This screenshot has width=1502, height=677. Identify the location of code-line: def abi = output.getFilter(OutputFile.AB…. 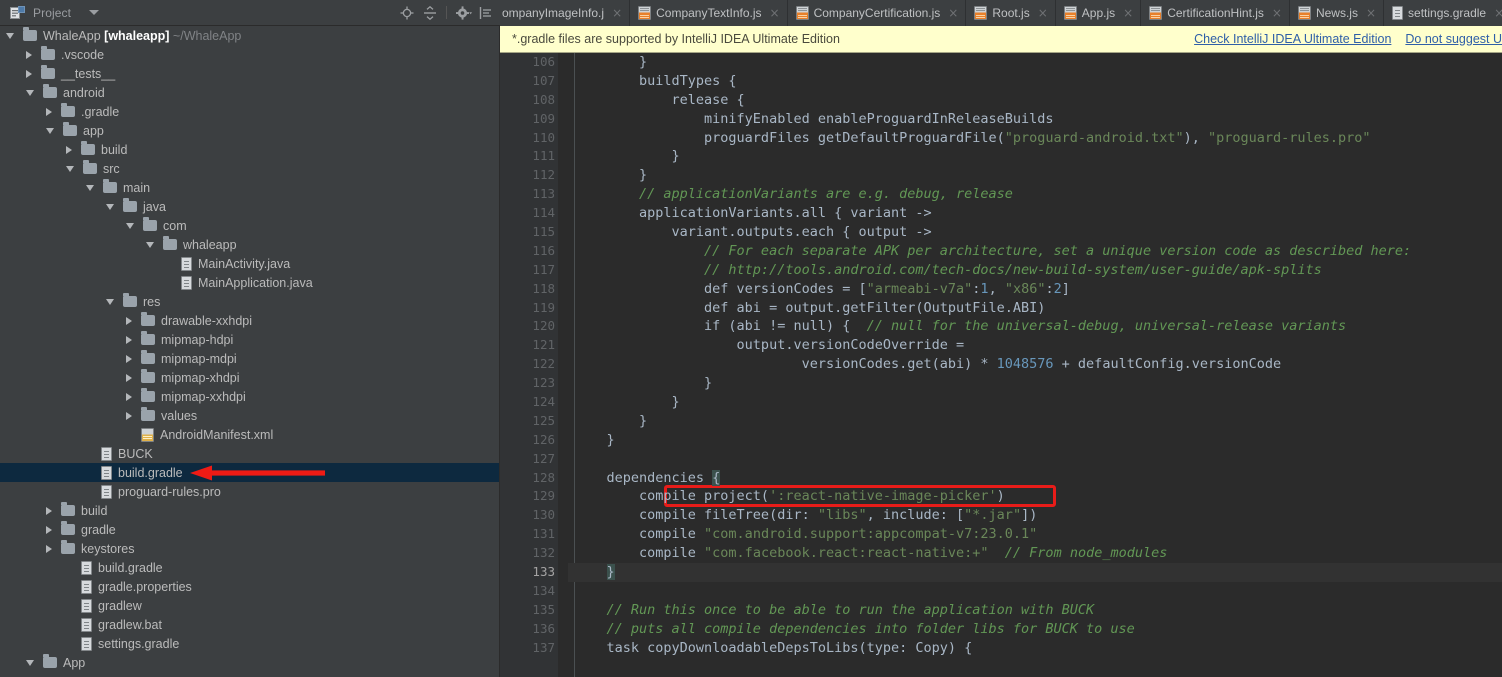
(1035, 308).